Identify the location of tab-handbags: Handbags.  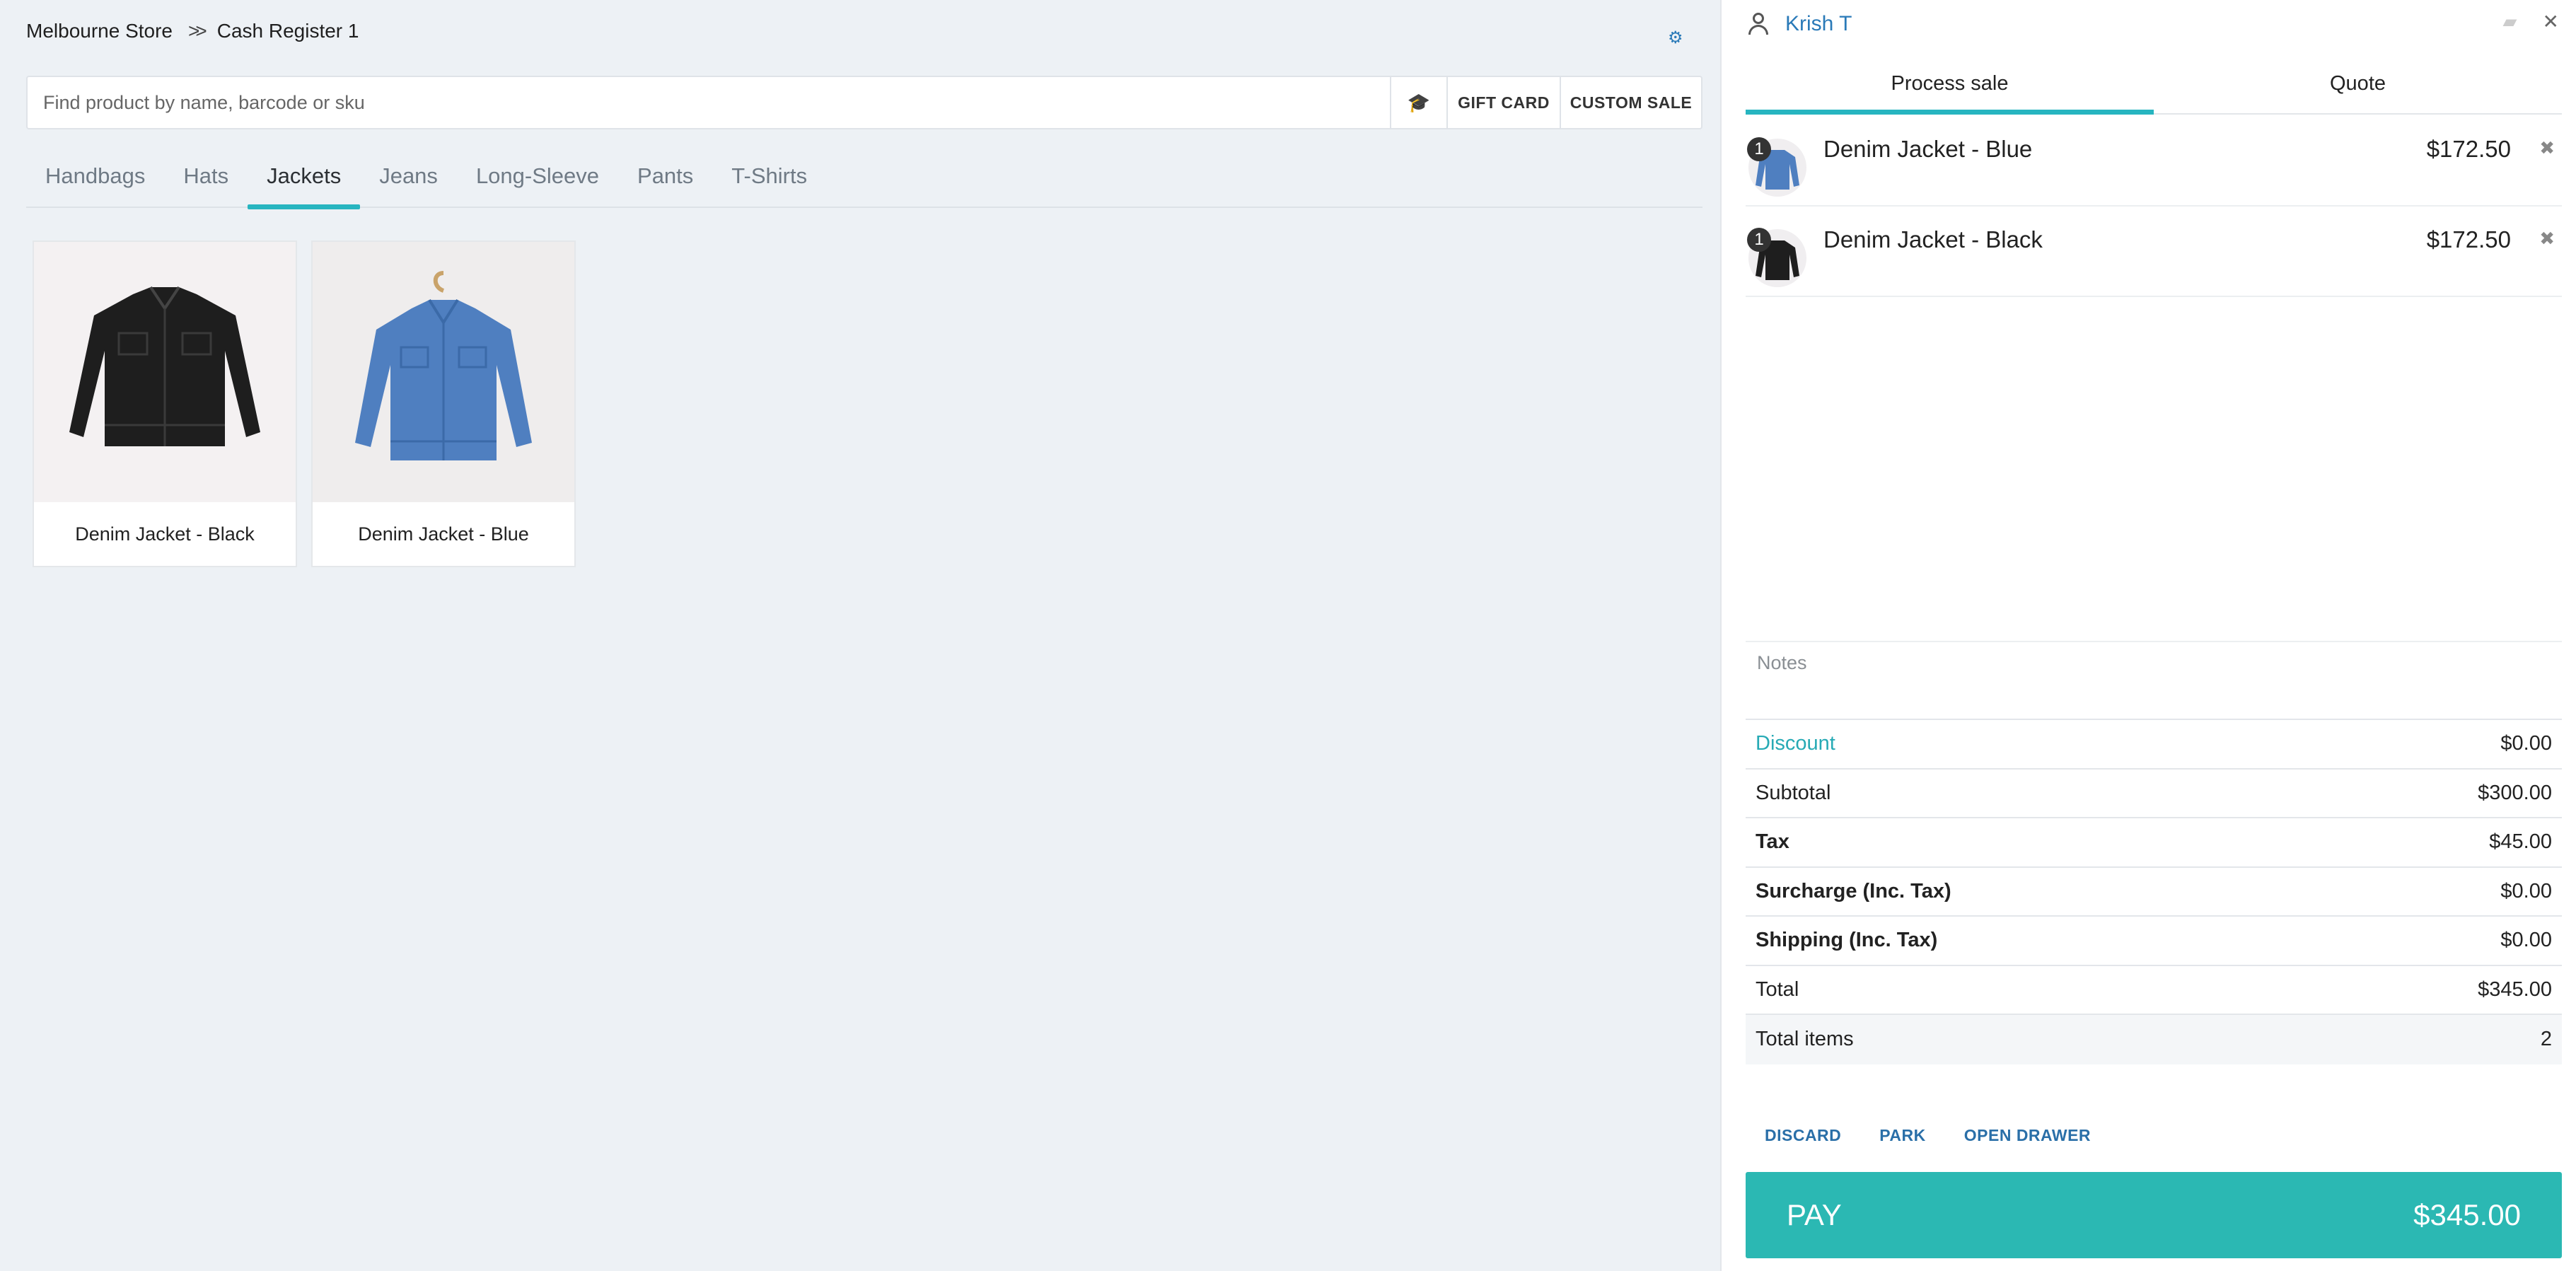
(95, 184).